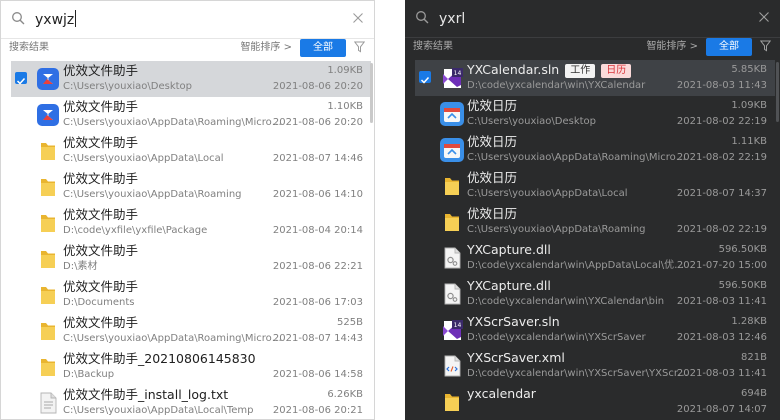 The image size is (780, 420). Describe the element at coordinates (721, 337) in the screenshot. I see `file-date: 2021-08-03 12:46` at that location.